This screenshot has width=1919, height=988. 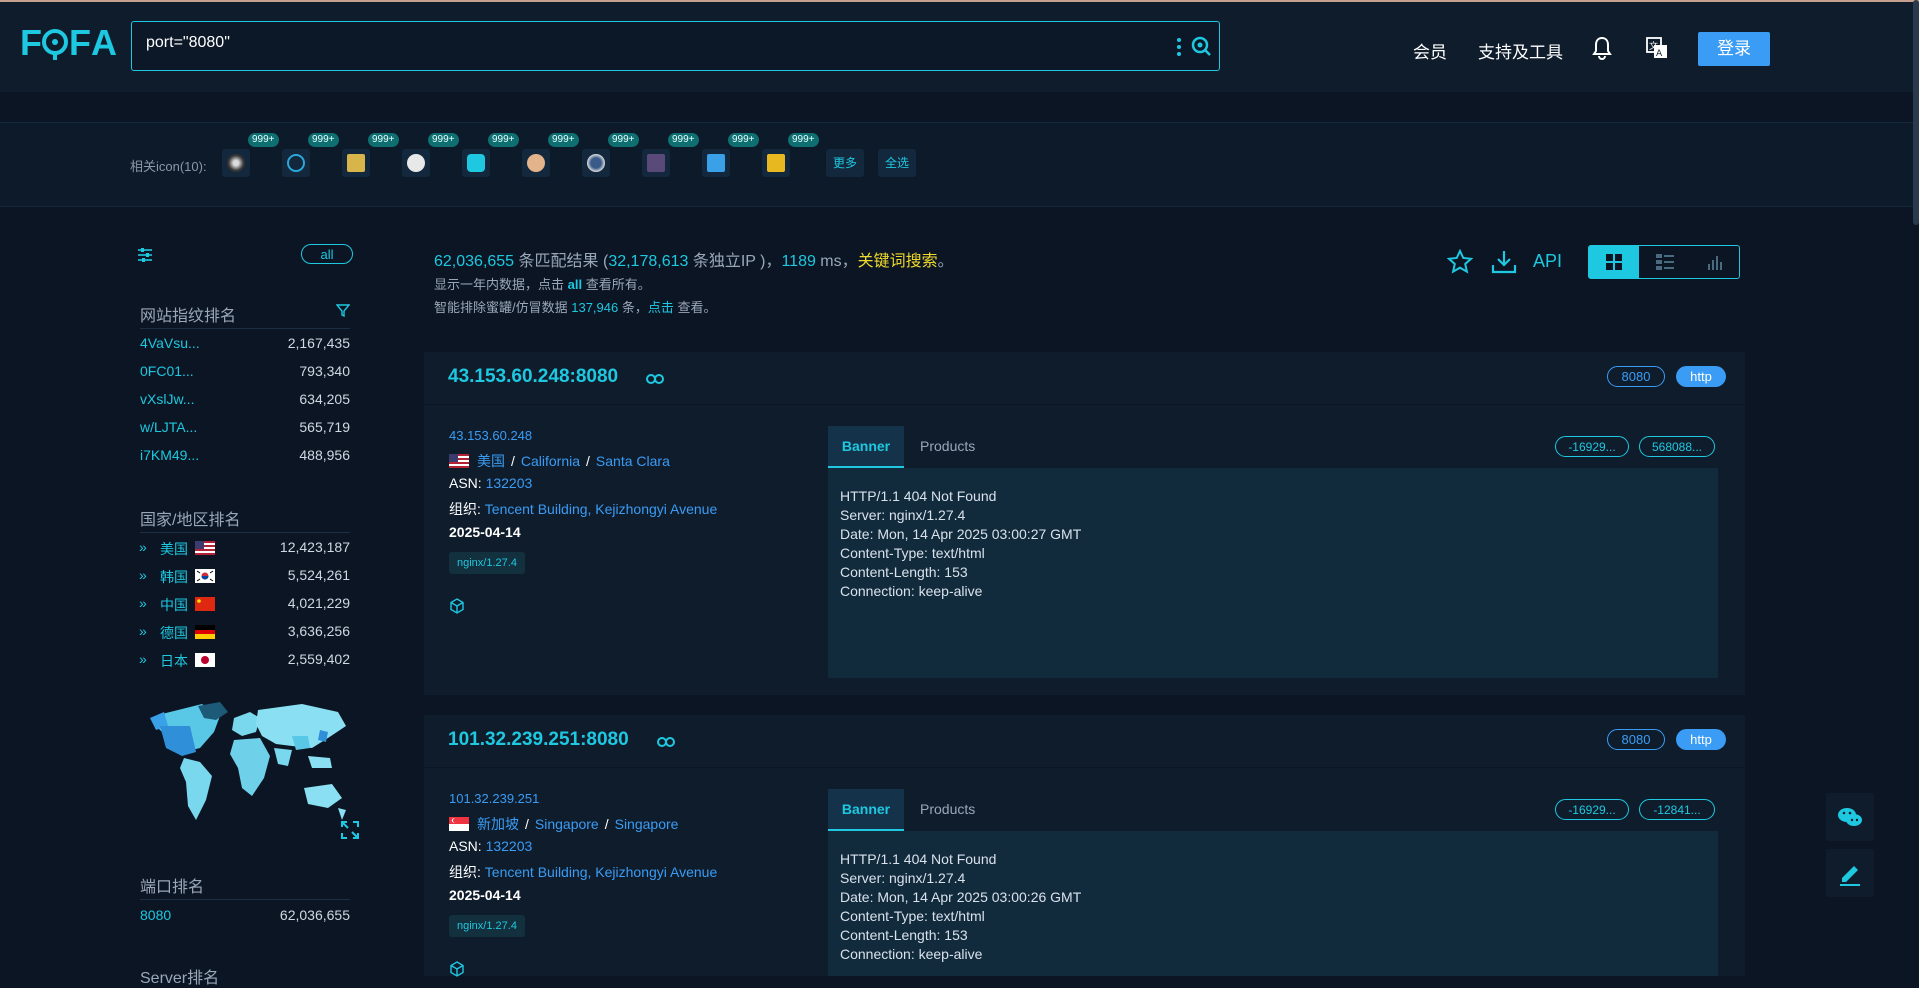 I want to click on region-link: Singapore, so click(x=567, y=824).